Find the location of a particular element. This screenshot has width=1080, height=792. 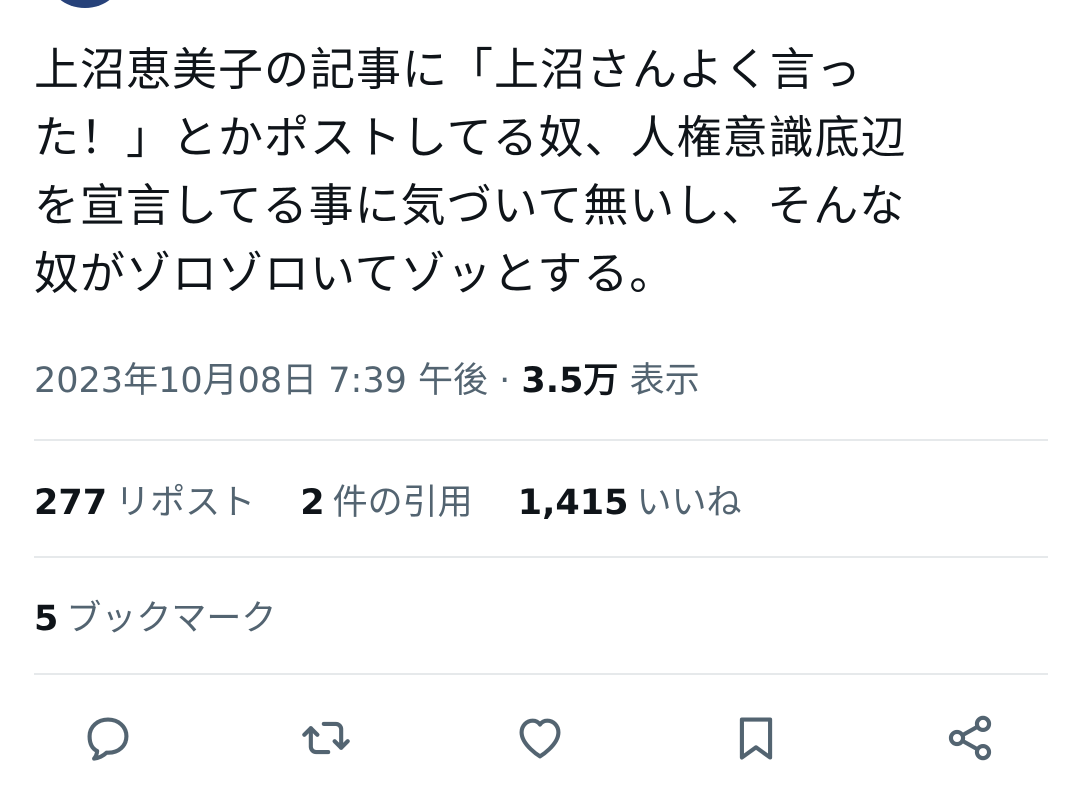

reposts-count: 277 is located at coordinates (71, 503).